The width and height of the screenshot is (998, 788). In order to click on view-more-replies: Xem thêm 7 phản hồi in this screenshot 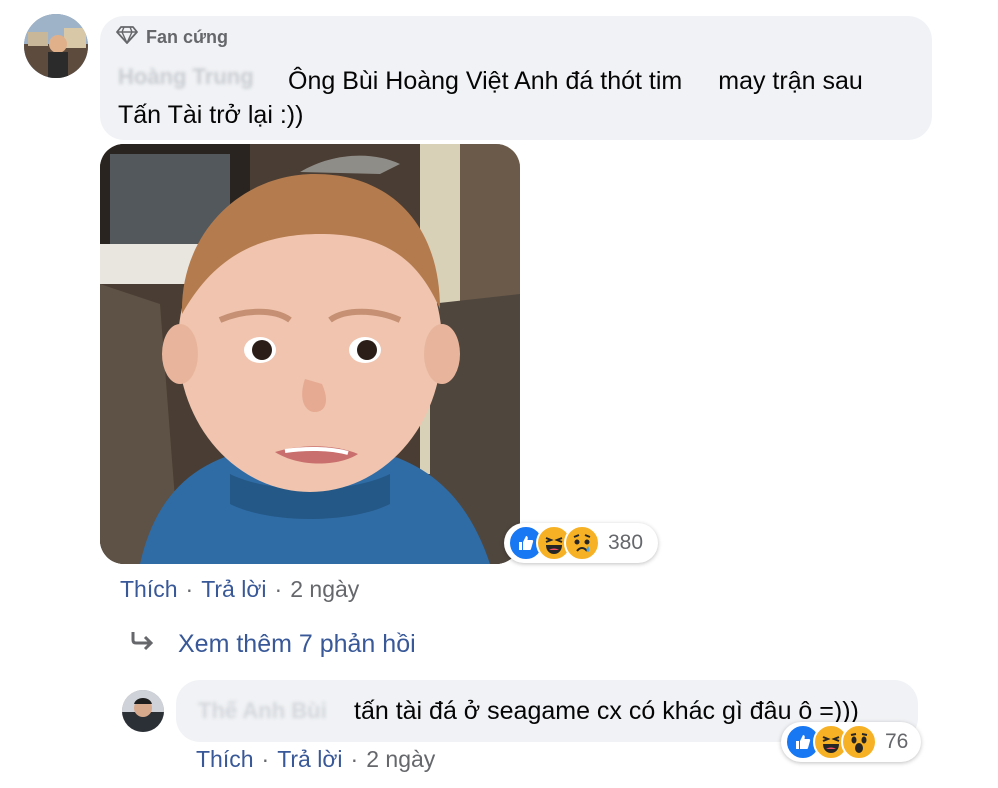, I will do `click(273, 644)`.